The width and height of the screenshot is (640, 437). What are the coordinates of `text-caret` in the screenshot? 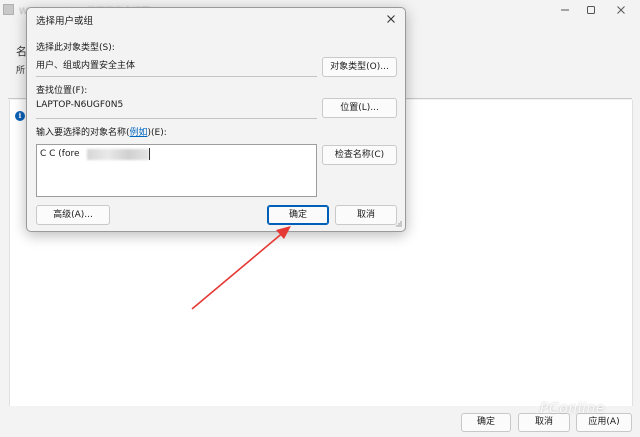 It's located at (149, 154).